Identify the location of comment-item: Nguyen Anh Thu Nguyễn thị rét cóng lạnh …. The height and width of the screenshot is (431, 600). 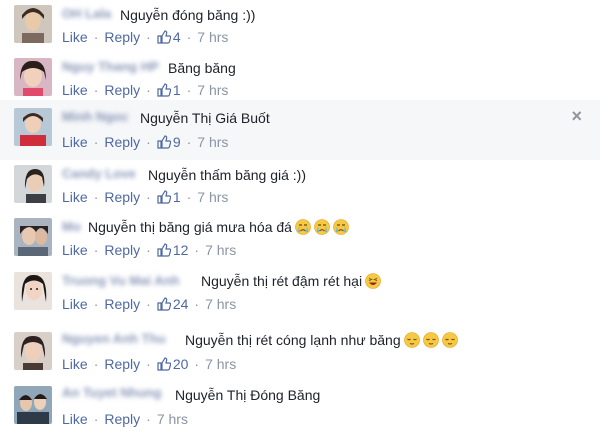
(300, 355).